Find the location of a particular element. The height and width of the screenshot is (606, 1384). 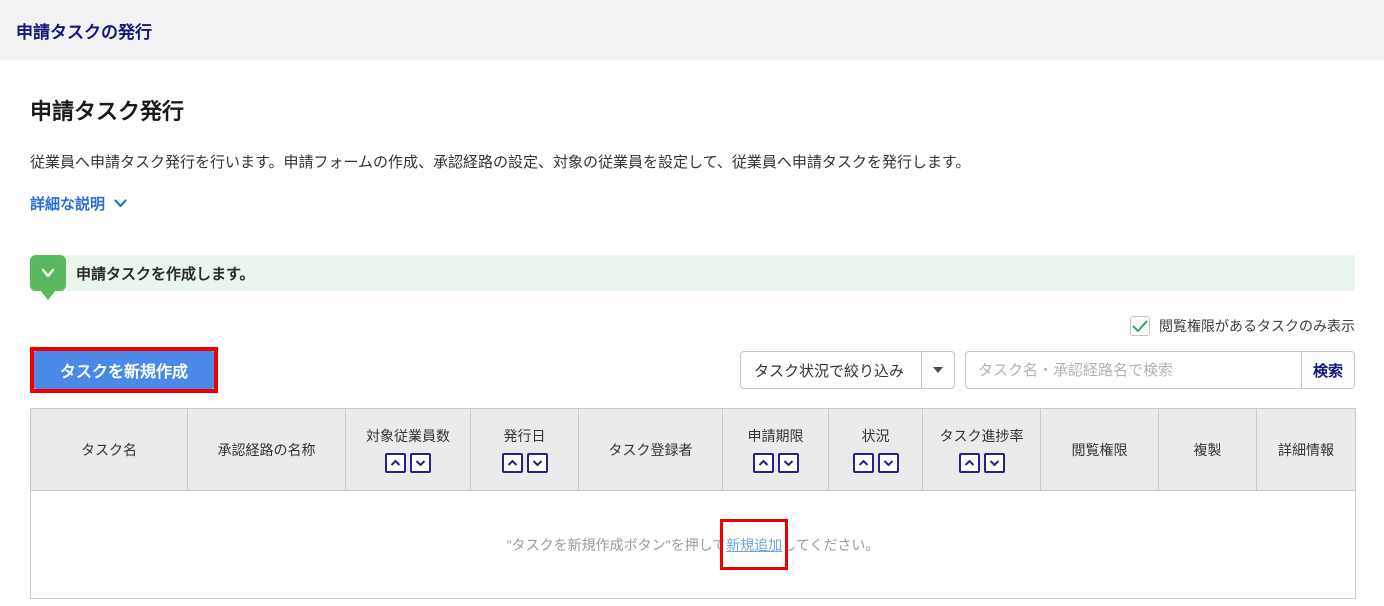

caret-down-icon is located at coordinates (938, 370).